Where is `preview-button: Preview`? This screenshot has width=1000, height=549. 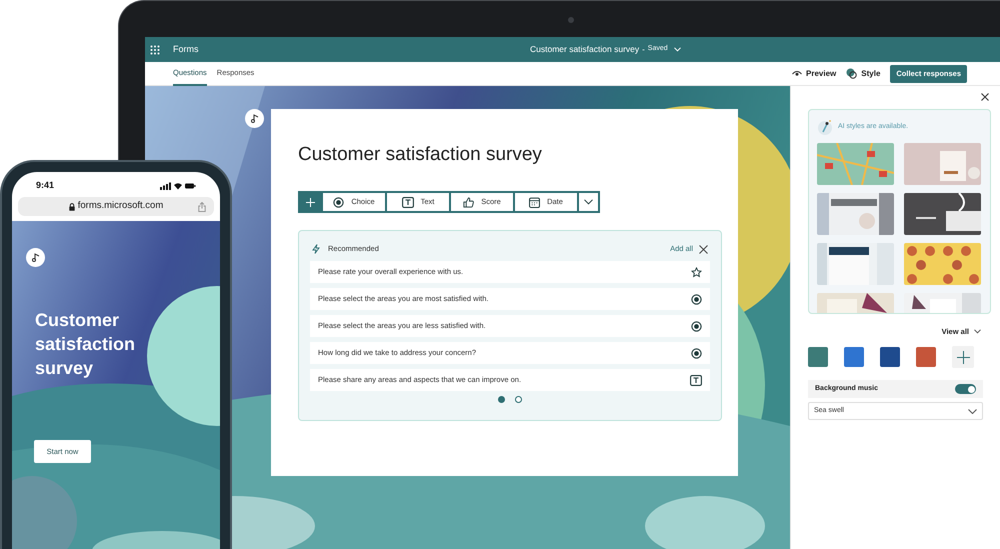
preview-button: Preview is located at coordinates (821, 74).